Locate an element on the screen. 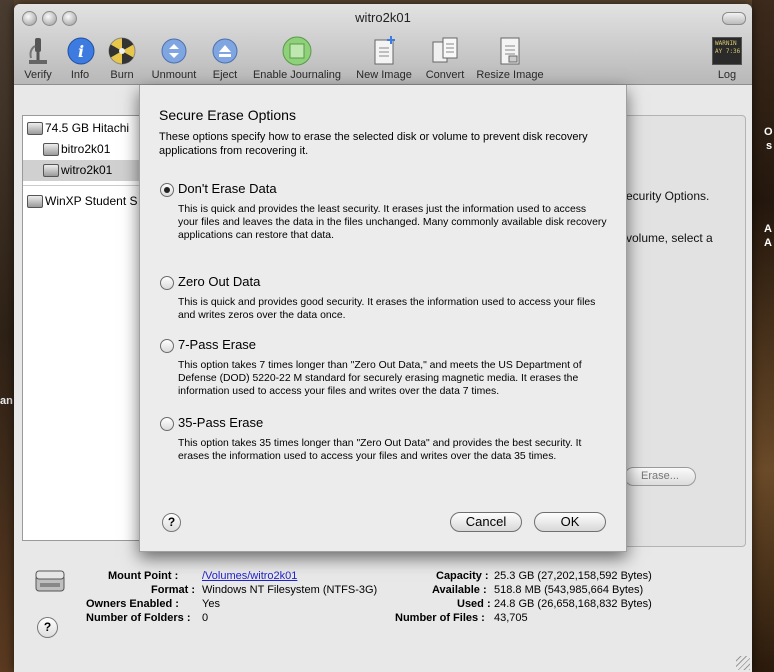  resize-image-label: Resize Image is located at coordinates (510, 75).